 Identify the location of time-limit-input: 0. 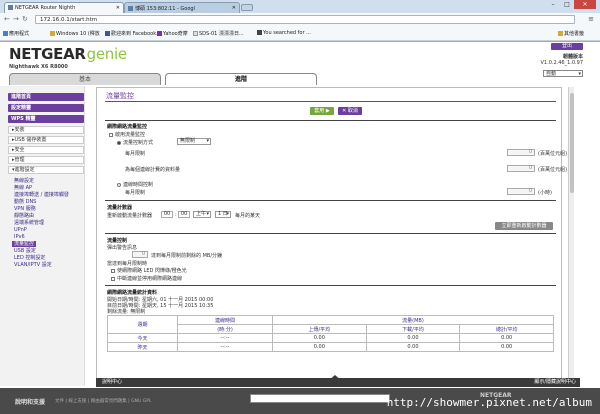
(521, 191).